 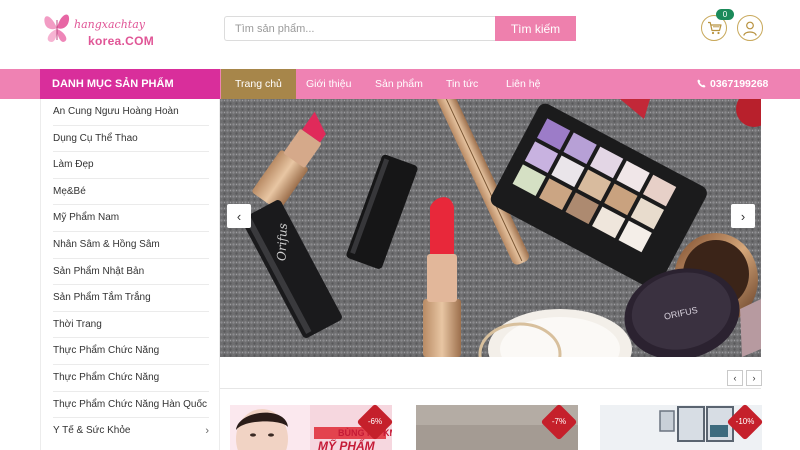 I want to click on nav-home: Trang chủ, so click(x=258, y=84).